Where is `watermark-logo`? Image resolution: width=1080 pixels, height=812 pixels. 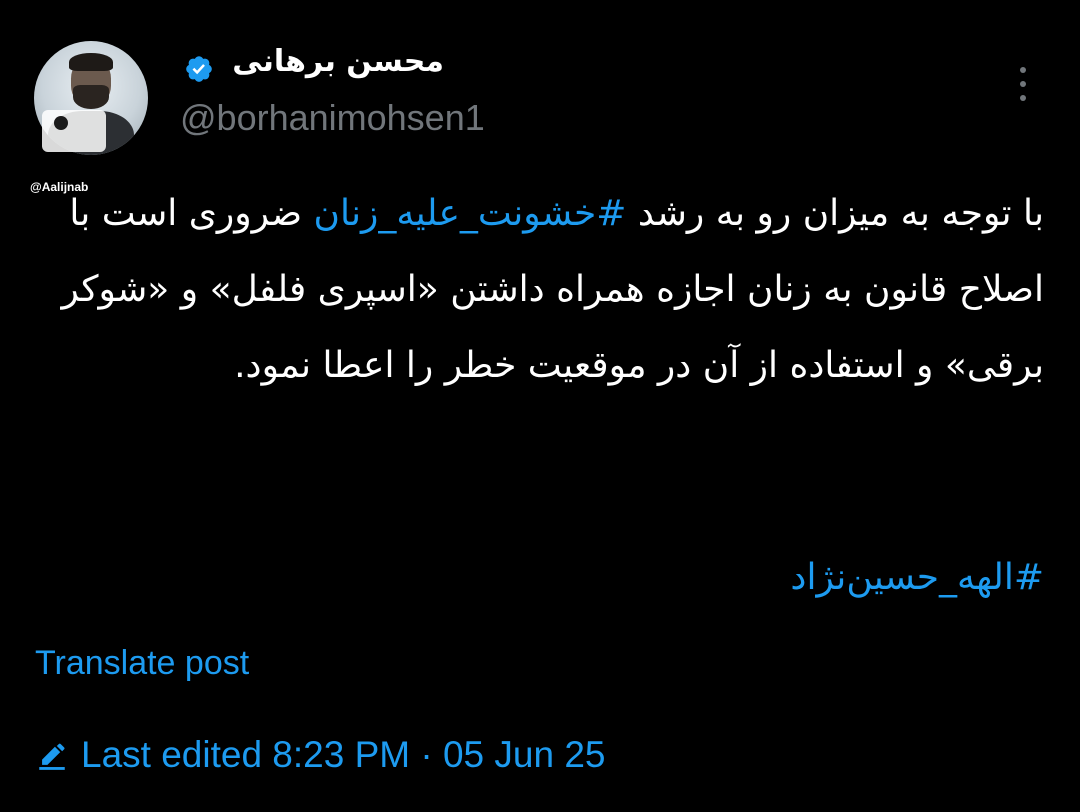 watermark-logo is located at coordinates (74, 131).